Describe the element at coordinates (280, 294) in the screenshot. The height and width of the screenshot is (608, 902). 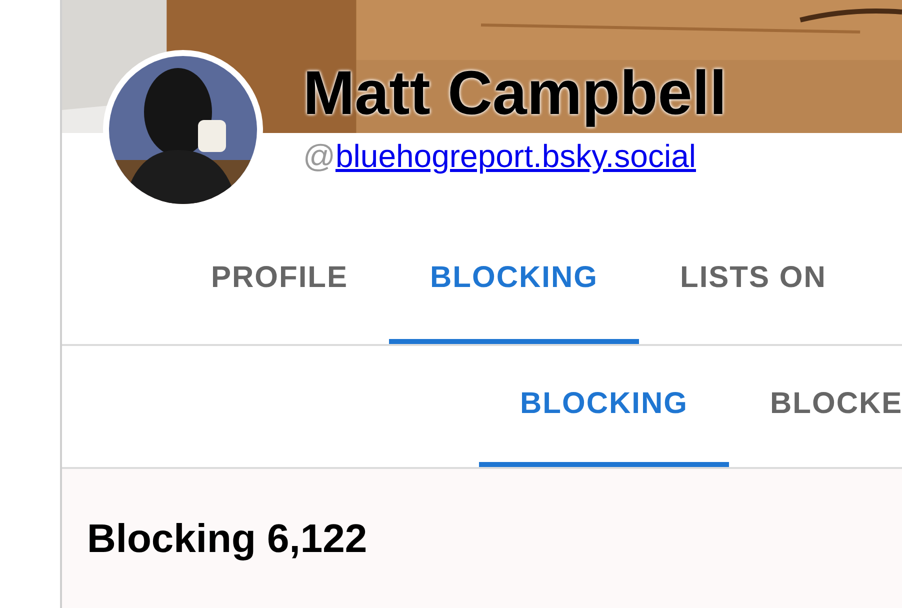
I see `tab: PROFILE` at that location.